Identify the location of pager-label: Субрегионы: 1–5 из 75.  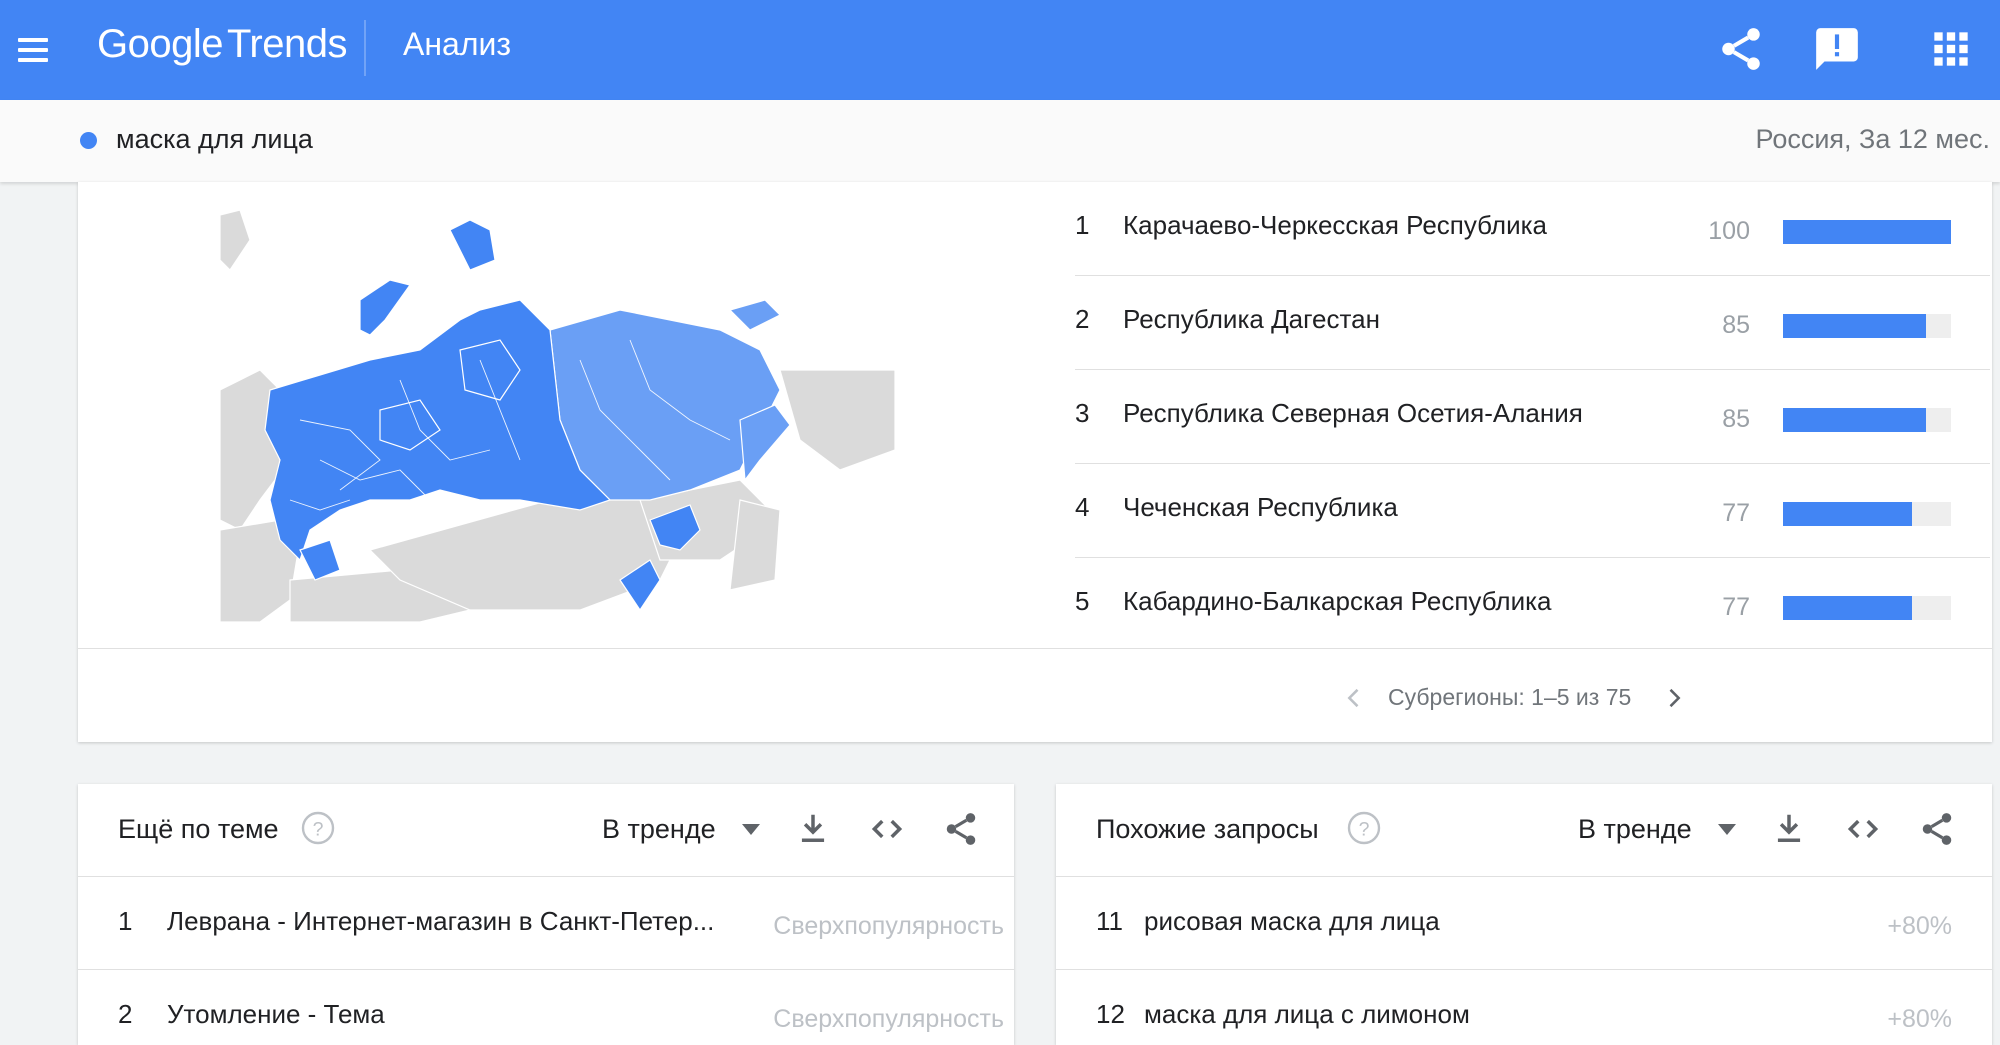
(1510, 697).